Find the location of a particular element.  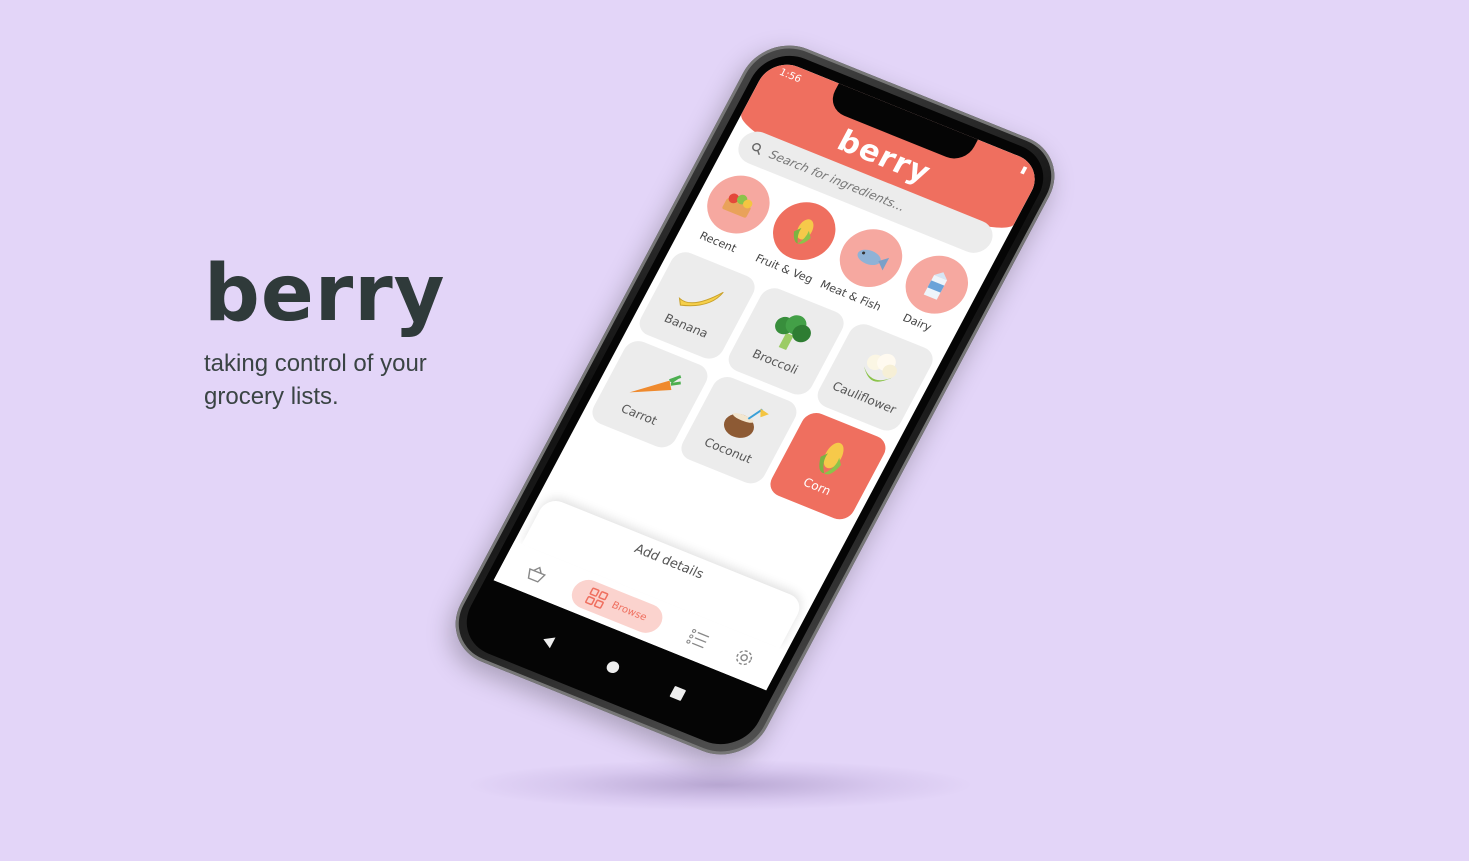

recents-icon is located at coordinates (678, 694).